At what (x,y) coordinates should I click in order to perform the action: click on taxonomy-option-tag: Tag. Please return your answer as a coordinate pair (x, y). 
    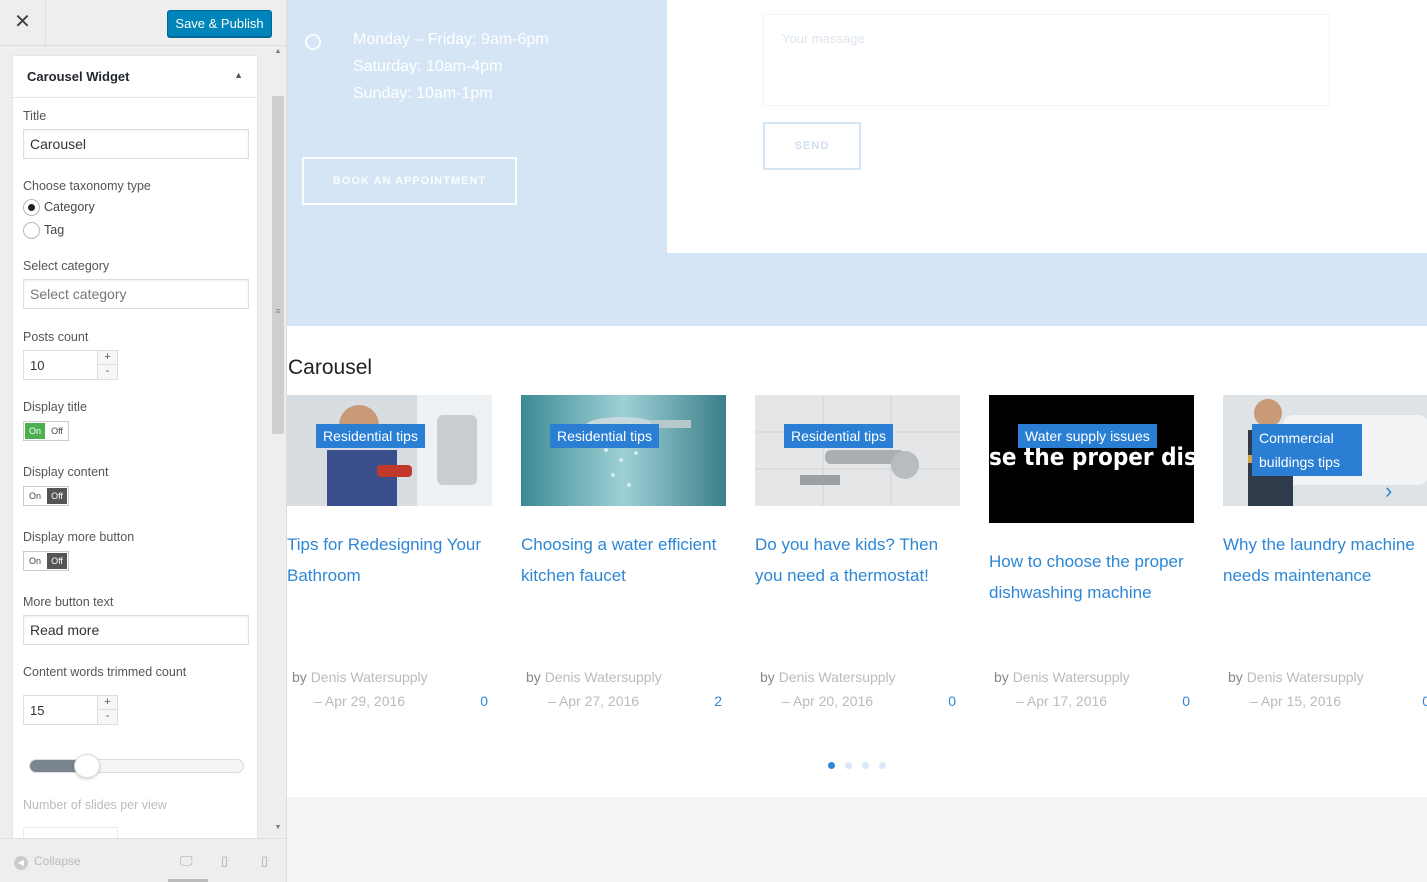
    Looking at the image, I should click on (43, 231).